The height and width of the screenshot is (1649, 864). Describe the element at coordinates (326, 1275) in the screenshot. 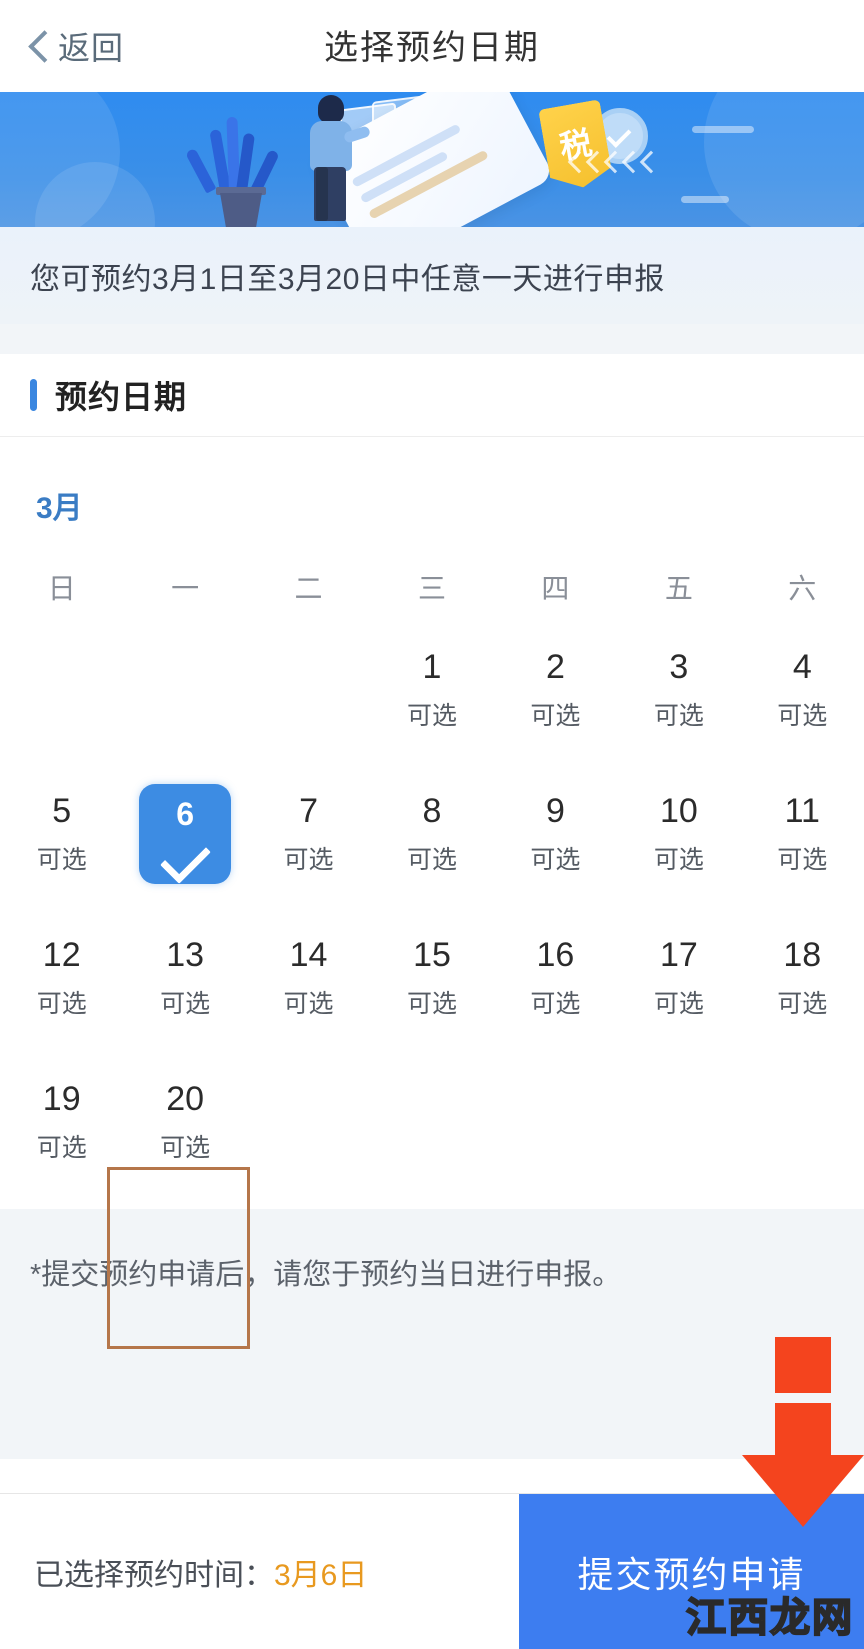

I see `footer-note-text: *提交预约申请后，请您于预约当日进行申报。` at that location.